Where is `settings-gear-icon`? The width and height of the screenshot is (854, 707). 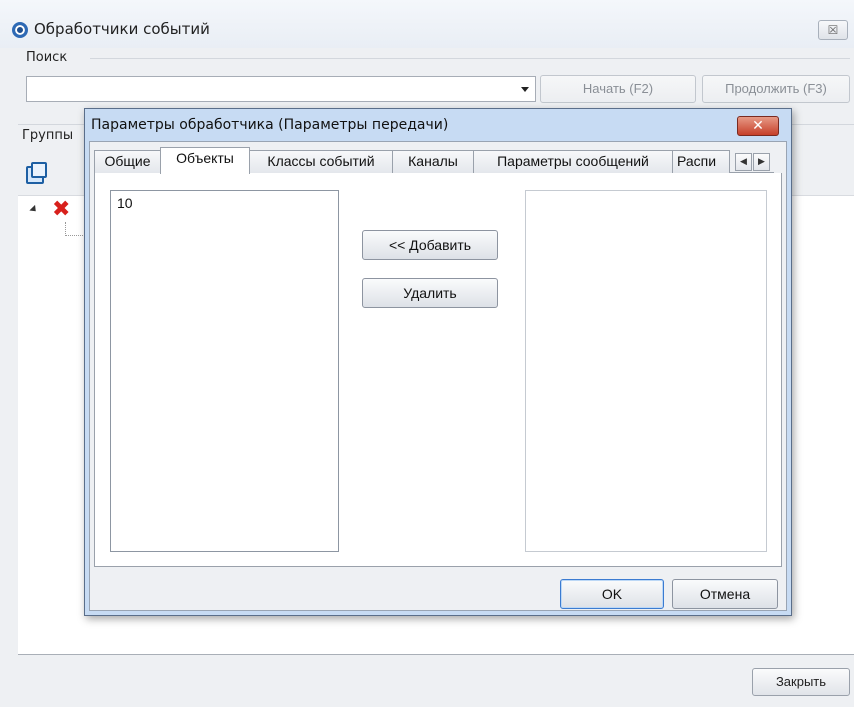
settings-gear-icon is located at coordinates (20, 30).